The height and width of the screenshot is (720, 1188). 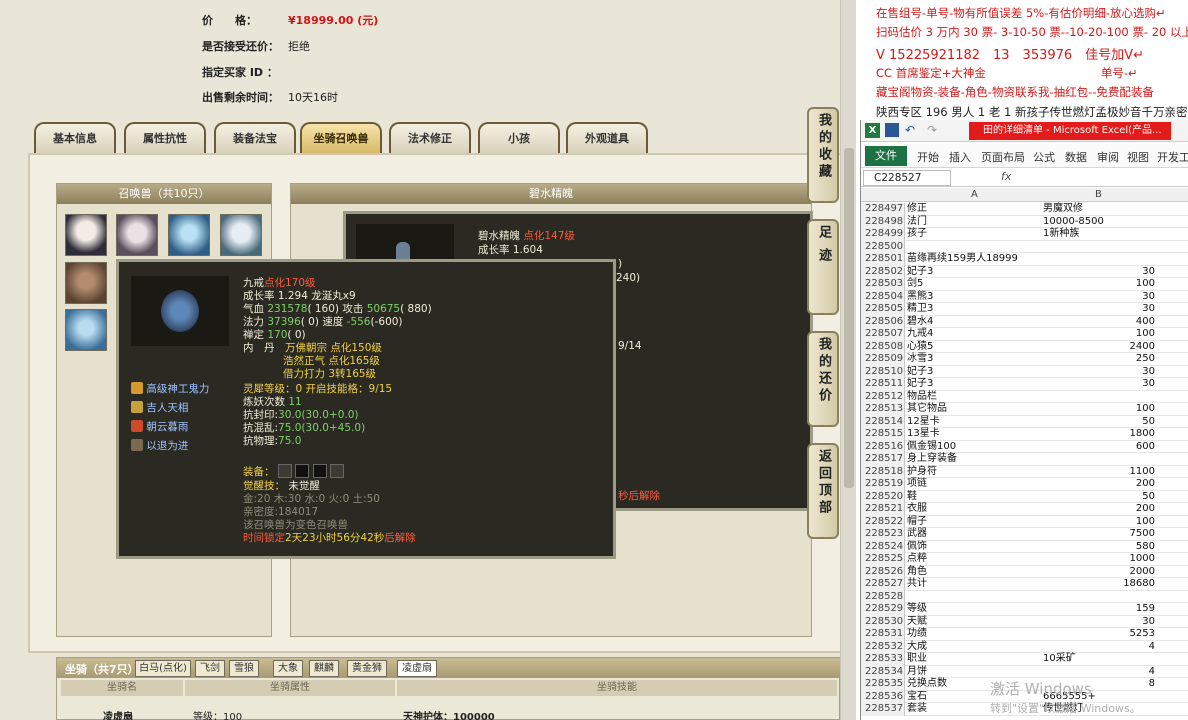 I want to click on cell-b: 5253, so click(x=1142, y=634).